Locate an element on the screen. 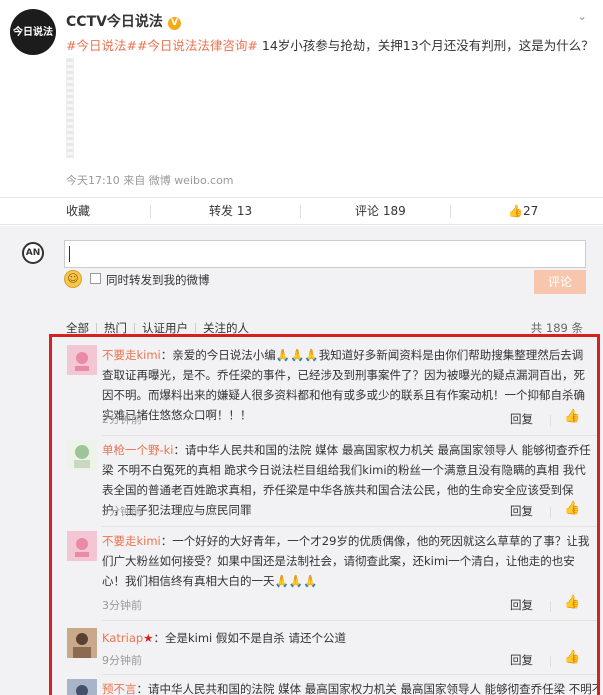  submit-comment-button: 评论 is located at coordinates (560, 282).